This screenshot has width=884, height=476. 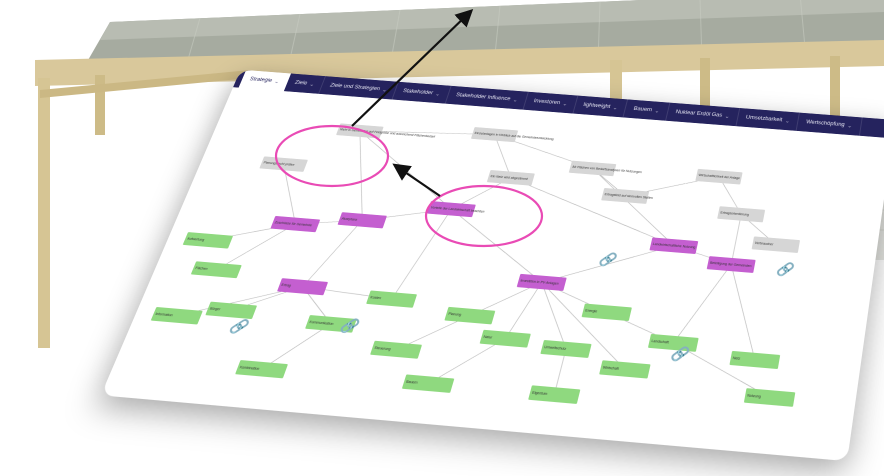 I want to click on graph-node-purple: Zuschüsse für Gemeinde, so click(x=295, y=224).